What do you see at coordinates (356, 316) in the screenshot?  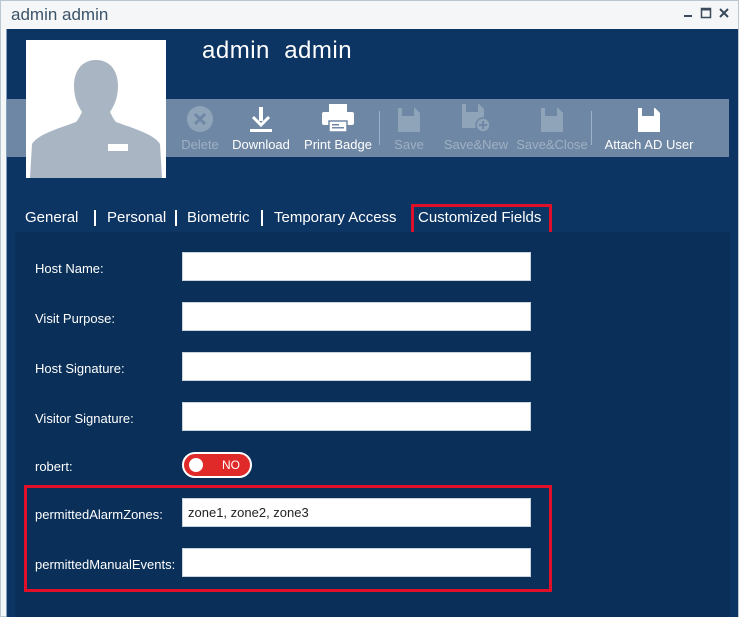 I see `visit-purpose-input` at bounding box center [356, 316].